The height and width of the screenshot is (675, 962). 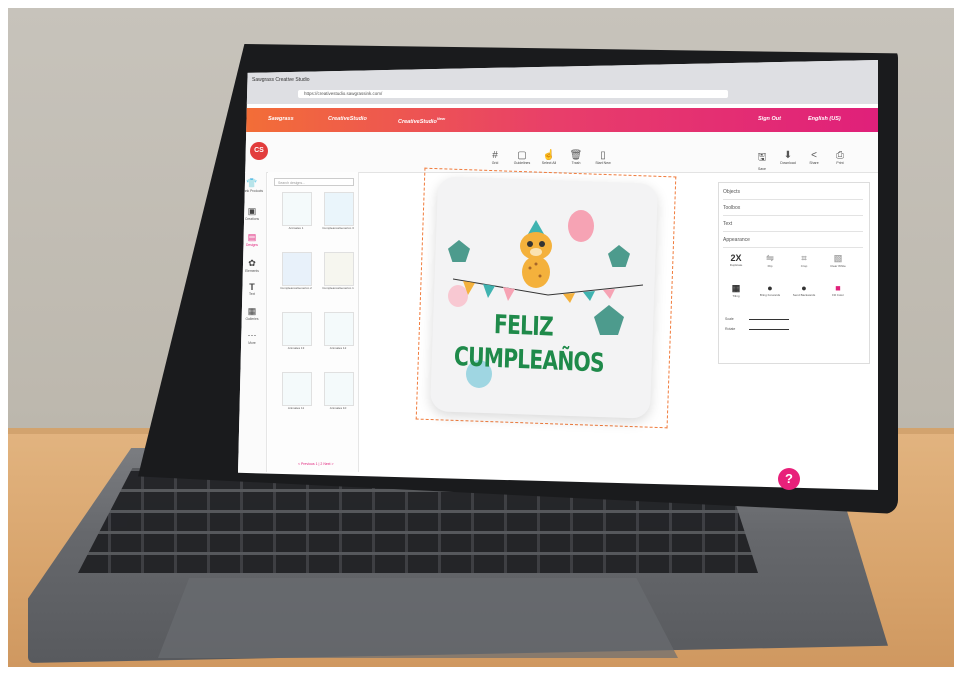 What do you see at coordinates (729, 319) in the screenshot?
I see `scale-label: Scale` at bounding box center [729, 319].